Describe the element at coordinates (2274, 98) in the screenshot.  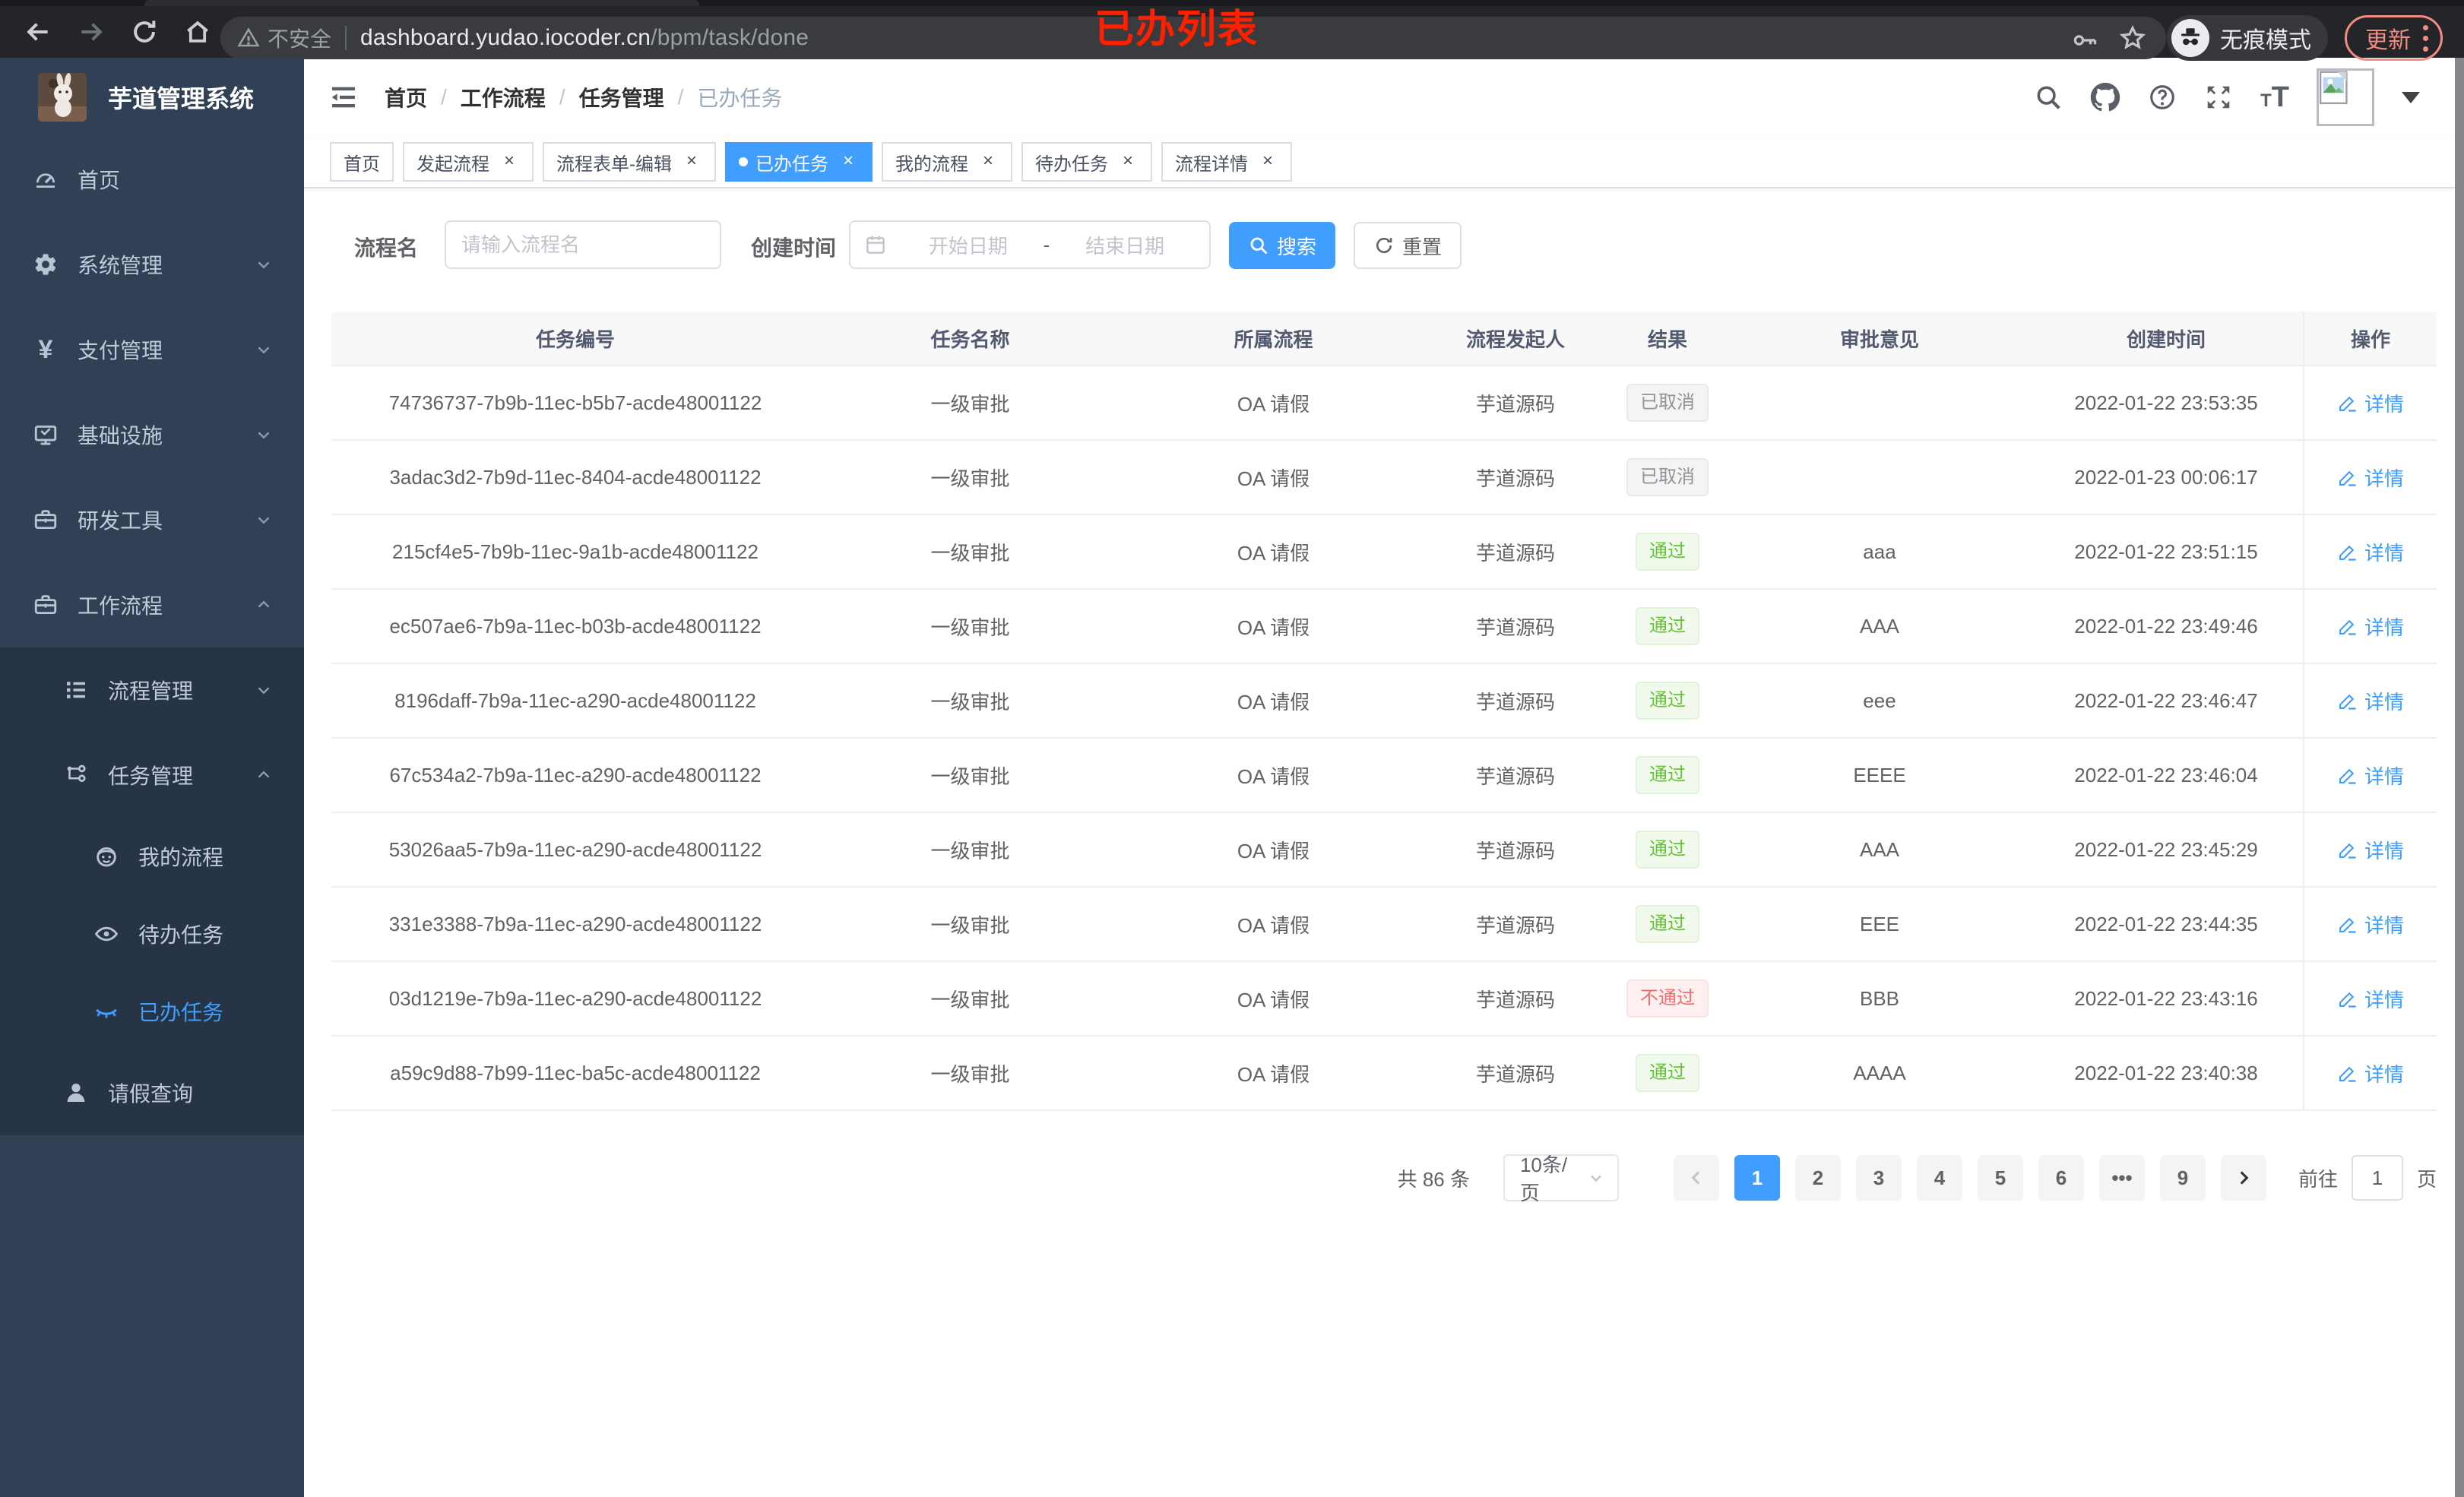
I see `font-size-icon: TT` at that location.